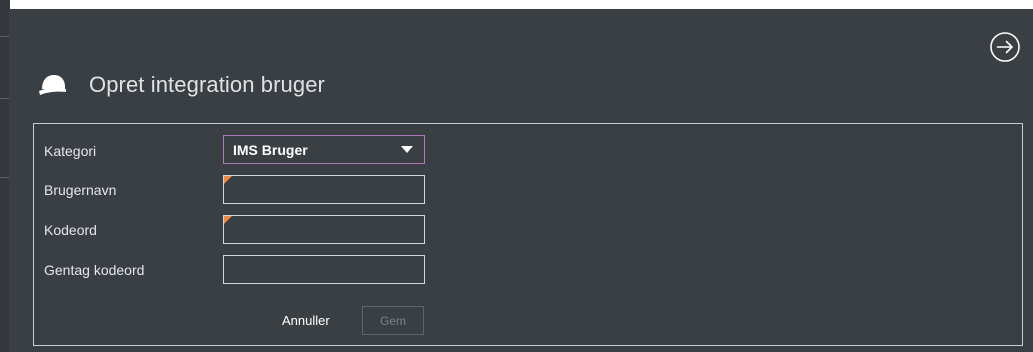 This screenshot has height=352, width=1033. What do you see at coordinates (324, 189) in the screenshot?
I see `username-input` at bounding box center [324, 189].